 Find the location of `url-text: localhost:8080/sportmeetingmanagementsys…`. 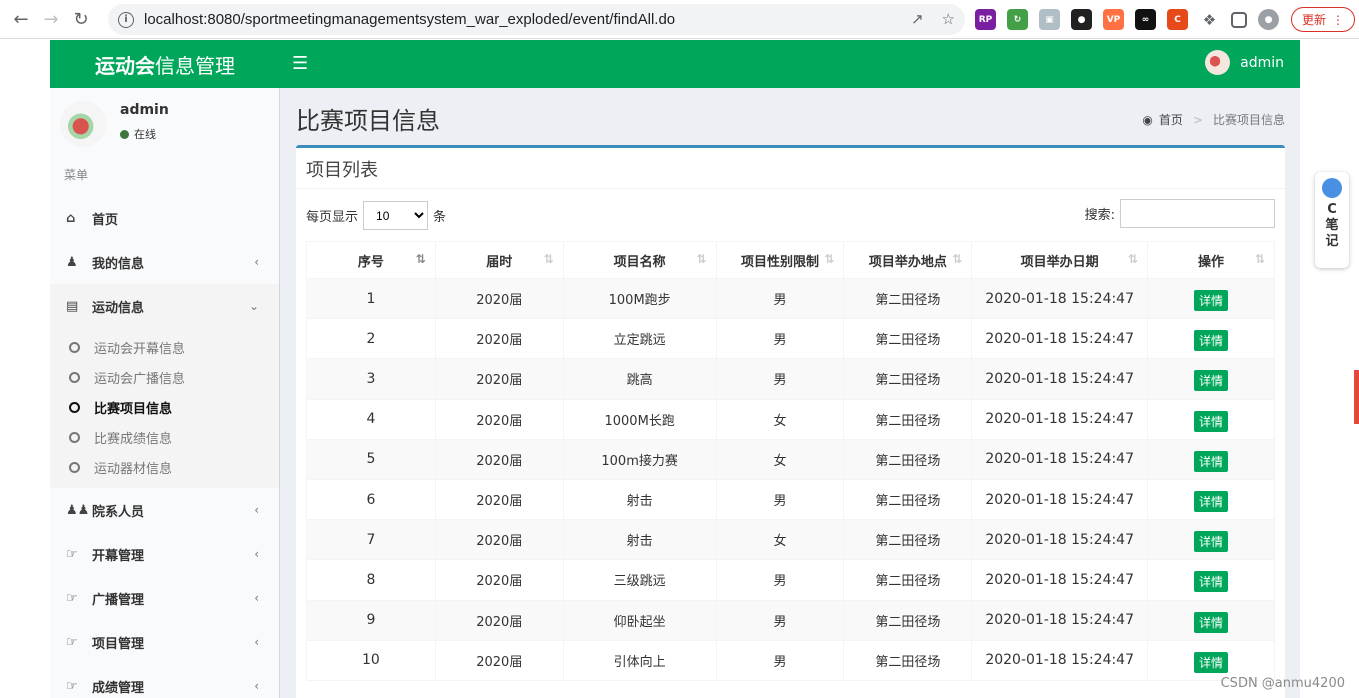

url-text: localhost:8080/sportmeetingmanagementsys… is located at coordinates (409, 19).